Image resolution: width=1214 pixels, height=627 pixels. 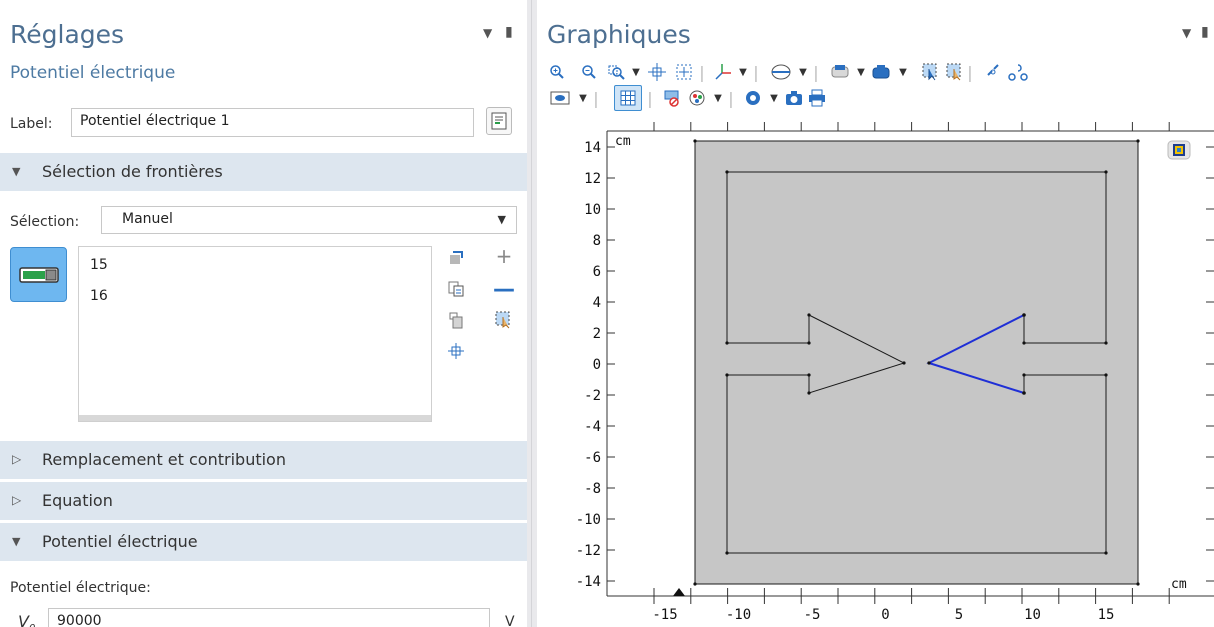 I want to click on y-tick-label: -2, so click(x=592, y=396).